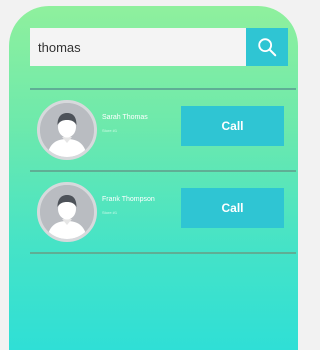  I want to click on search-icon, so click(267, 47).